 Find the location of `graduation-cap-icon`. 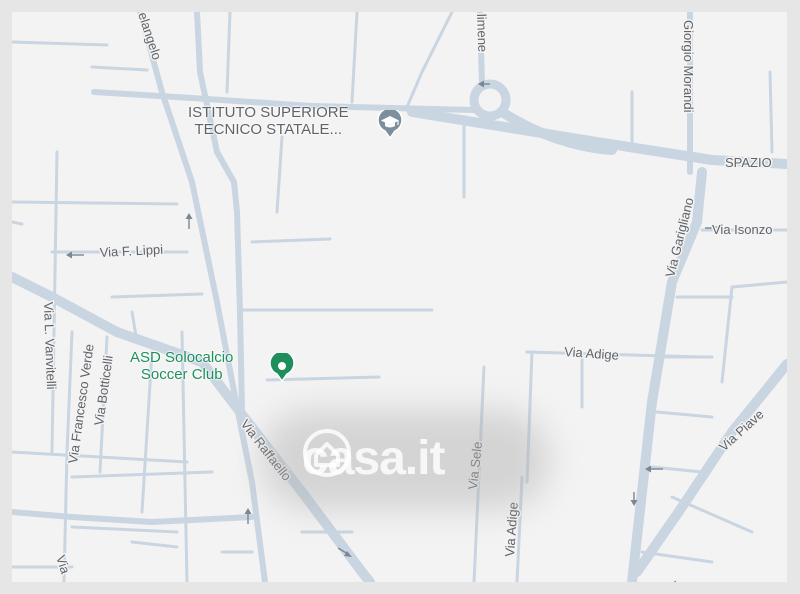

graduation-cap-icon is located at coordinates (390, 125).